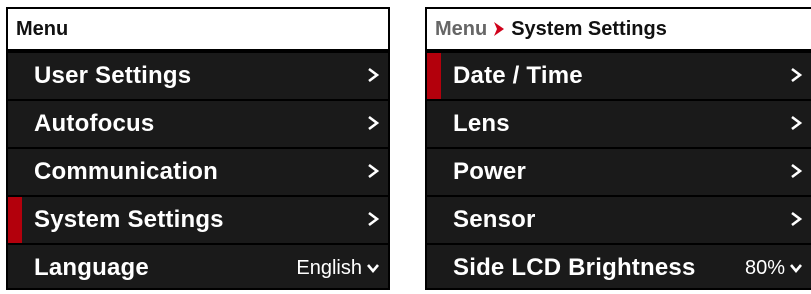 This screenshot has width=811, height=294. What do you see at coordinates (198, 123) in the screenshot?
I see `menu-item-autofocus: Autofocus` at bounding box center [198, 123].